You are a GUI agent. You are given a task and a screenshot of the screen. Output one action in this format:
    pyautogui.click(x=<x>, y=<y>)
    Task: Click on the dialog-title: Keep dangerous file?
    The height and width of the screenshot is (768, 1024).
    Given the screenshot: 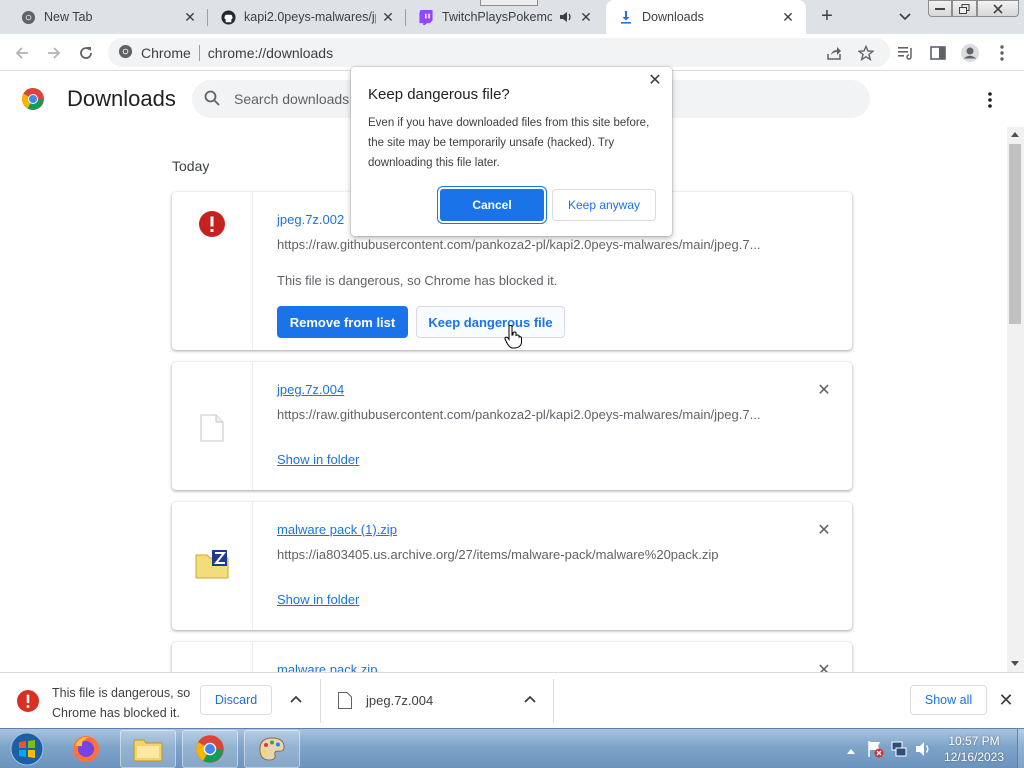 What is the action you would take?
    pyautogui.click(x=439, y=94)
    